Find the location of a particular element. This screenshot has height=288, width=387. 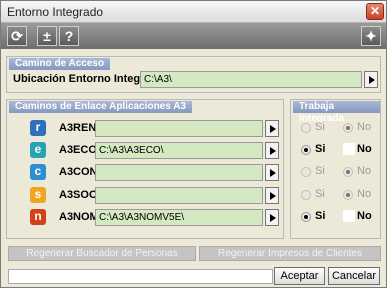

help-button: ? is located at coordinates (69, 36).